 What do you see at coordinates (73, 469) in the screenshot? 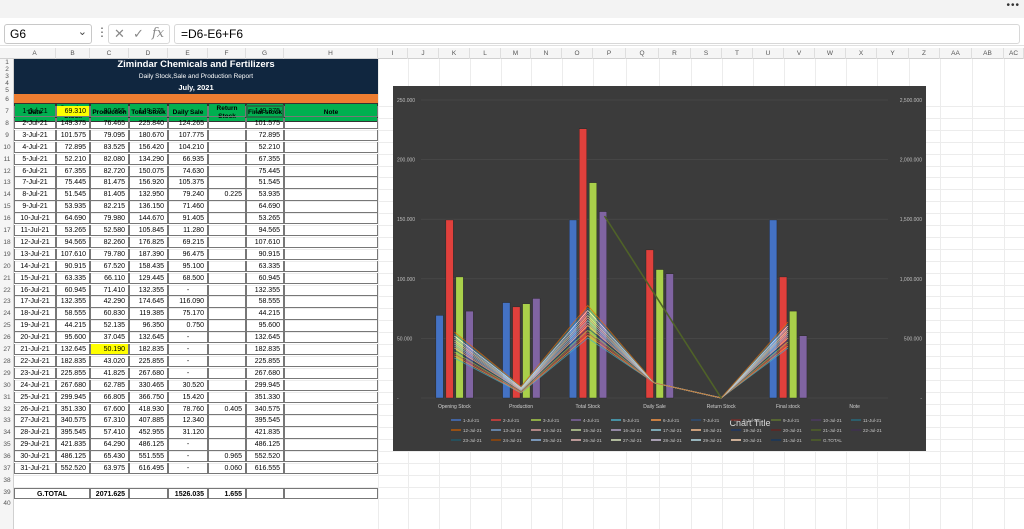
I see `table-cell: 552.520` at bounding box center [73, 469].